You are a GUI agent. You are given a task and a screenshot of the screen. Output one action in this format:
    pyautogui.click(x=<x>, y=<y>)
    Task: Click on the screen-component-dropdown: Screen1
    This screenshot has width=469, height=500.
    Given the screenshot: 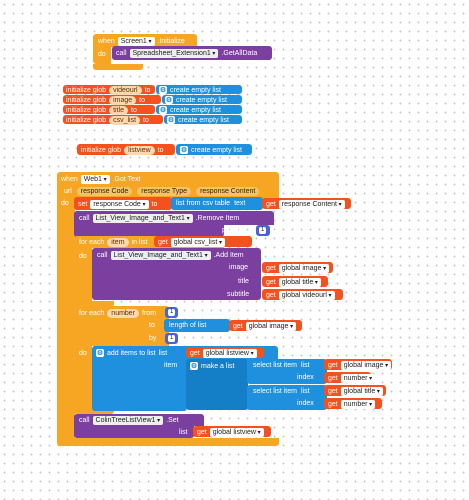 What is the action you would take?
    pyautogui.click(x=136, y=42)
    